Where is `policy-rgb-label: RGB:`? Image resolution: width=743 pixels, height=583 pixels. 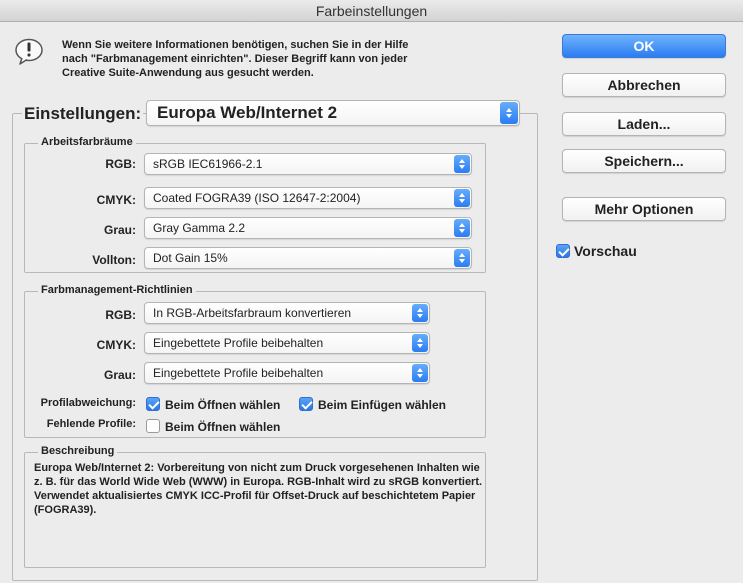
policy-rgb-label: RGB: is located at coordinates (120, 315).